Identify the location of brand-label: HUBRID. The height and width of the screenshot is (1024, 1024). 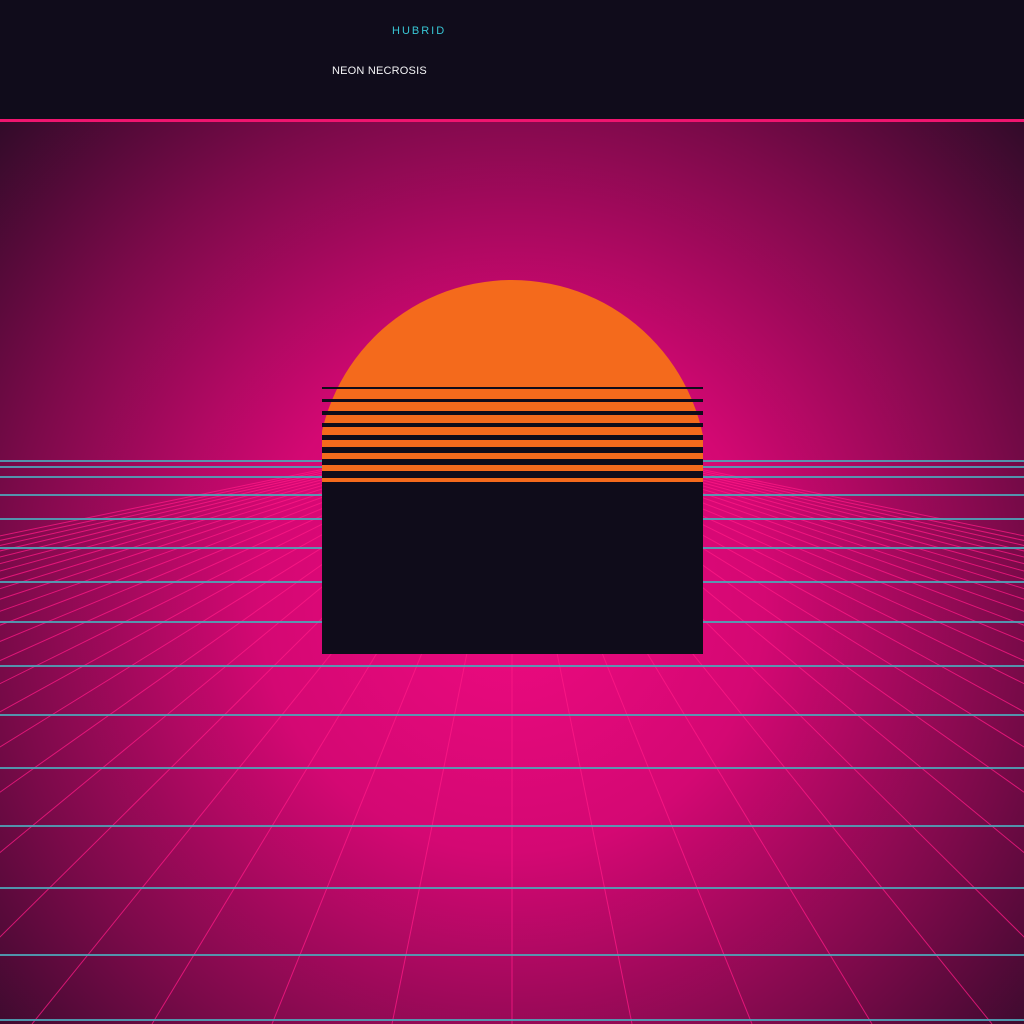
(419, 31).